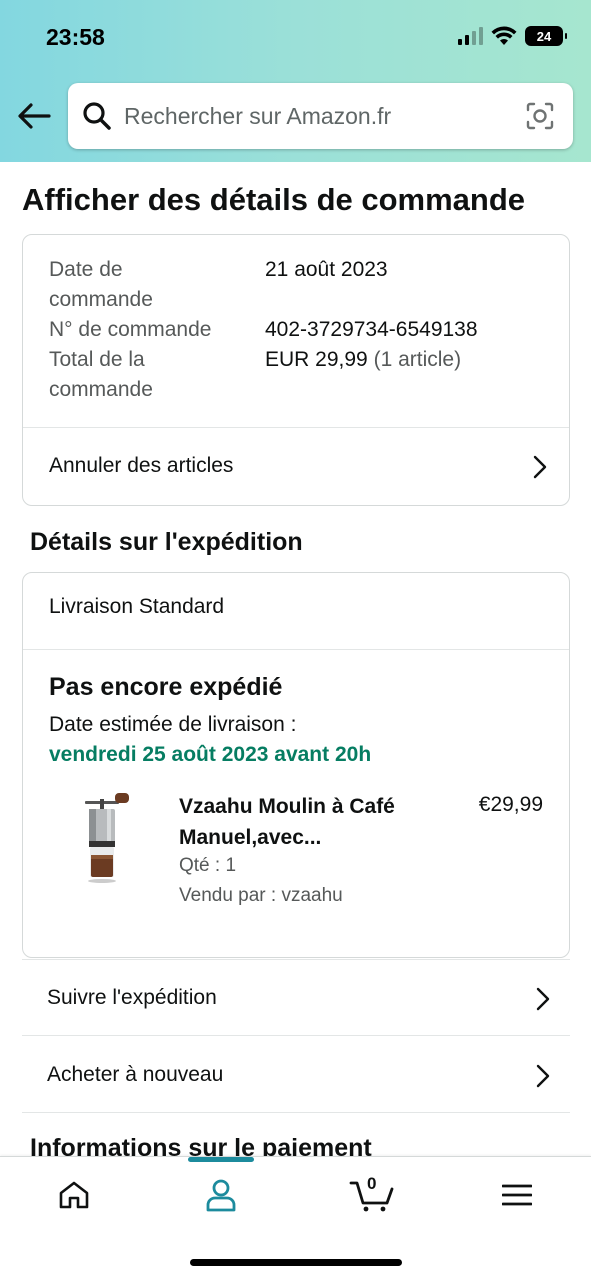 The width and height of the screenshot is (591, 1280). Describe the element at coordinates (296, 1075) in the screenshot. I see `buy-again-link: Acheter à nouveau` at that location.